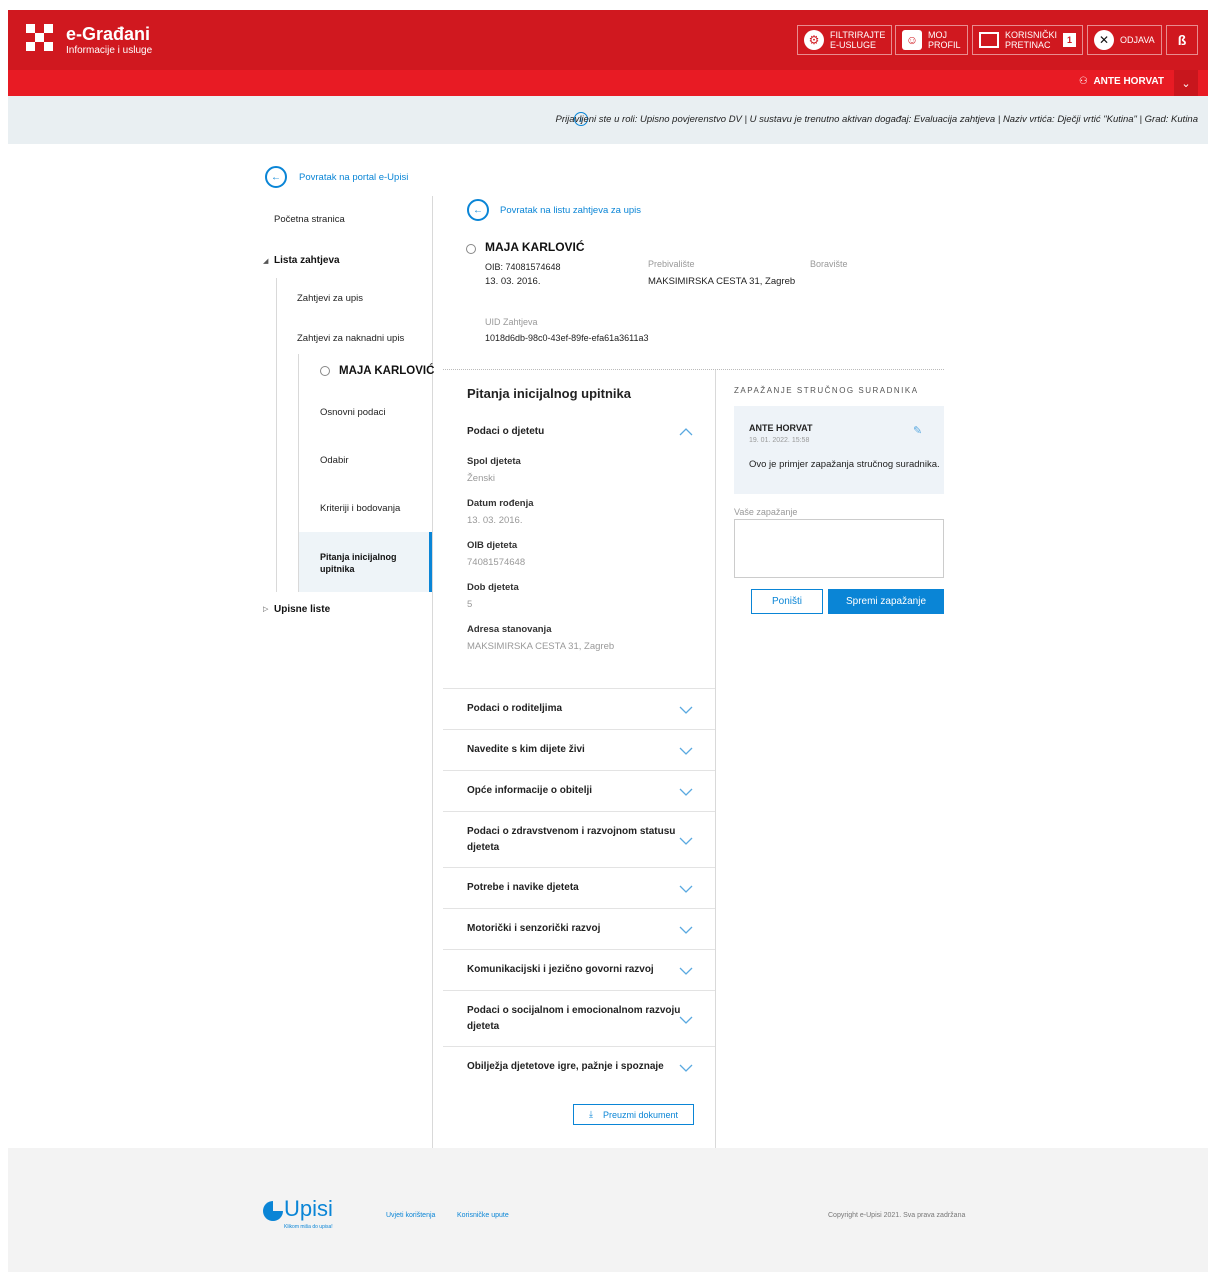 This screenshot has width=1208, height=1272. I want to click on filter-services-button: ⚙ FILTRIRAJTE E-USLUGE, so click(845, 40).